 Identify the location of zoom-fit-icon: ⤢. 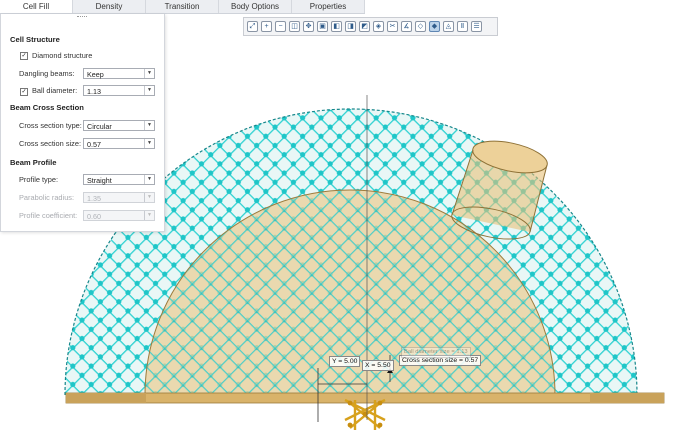
(252, 26).